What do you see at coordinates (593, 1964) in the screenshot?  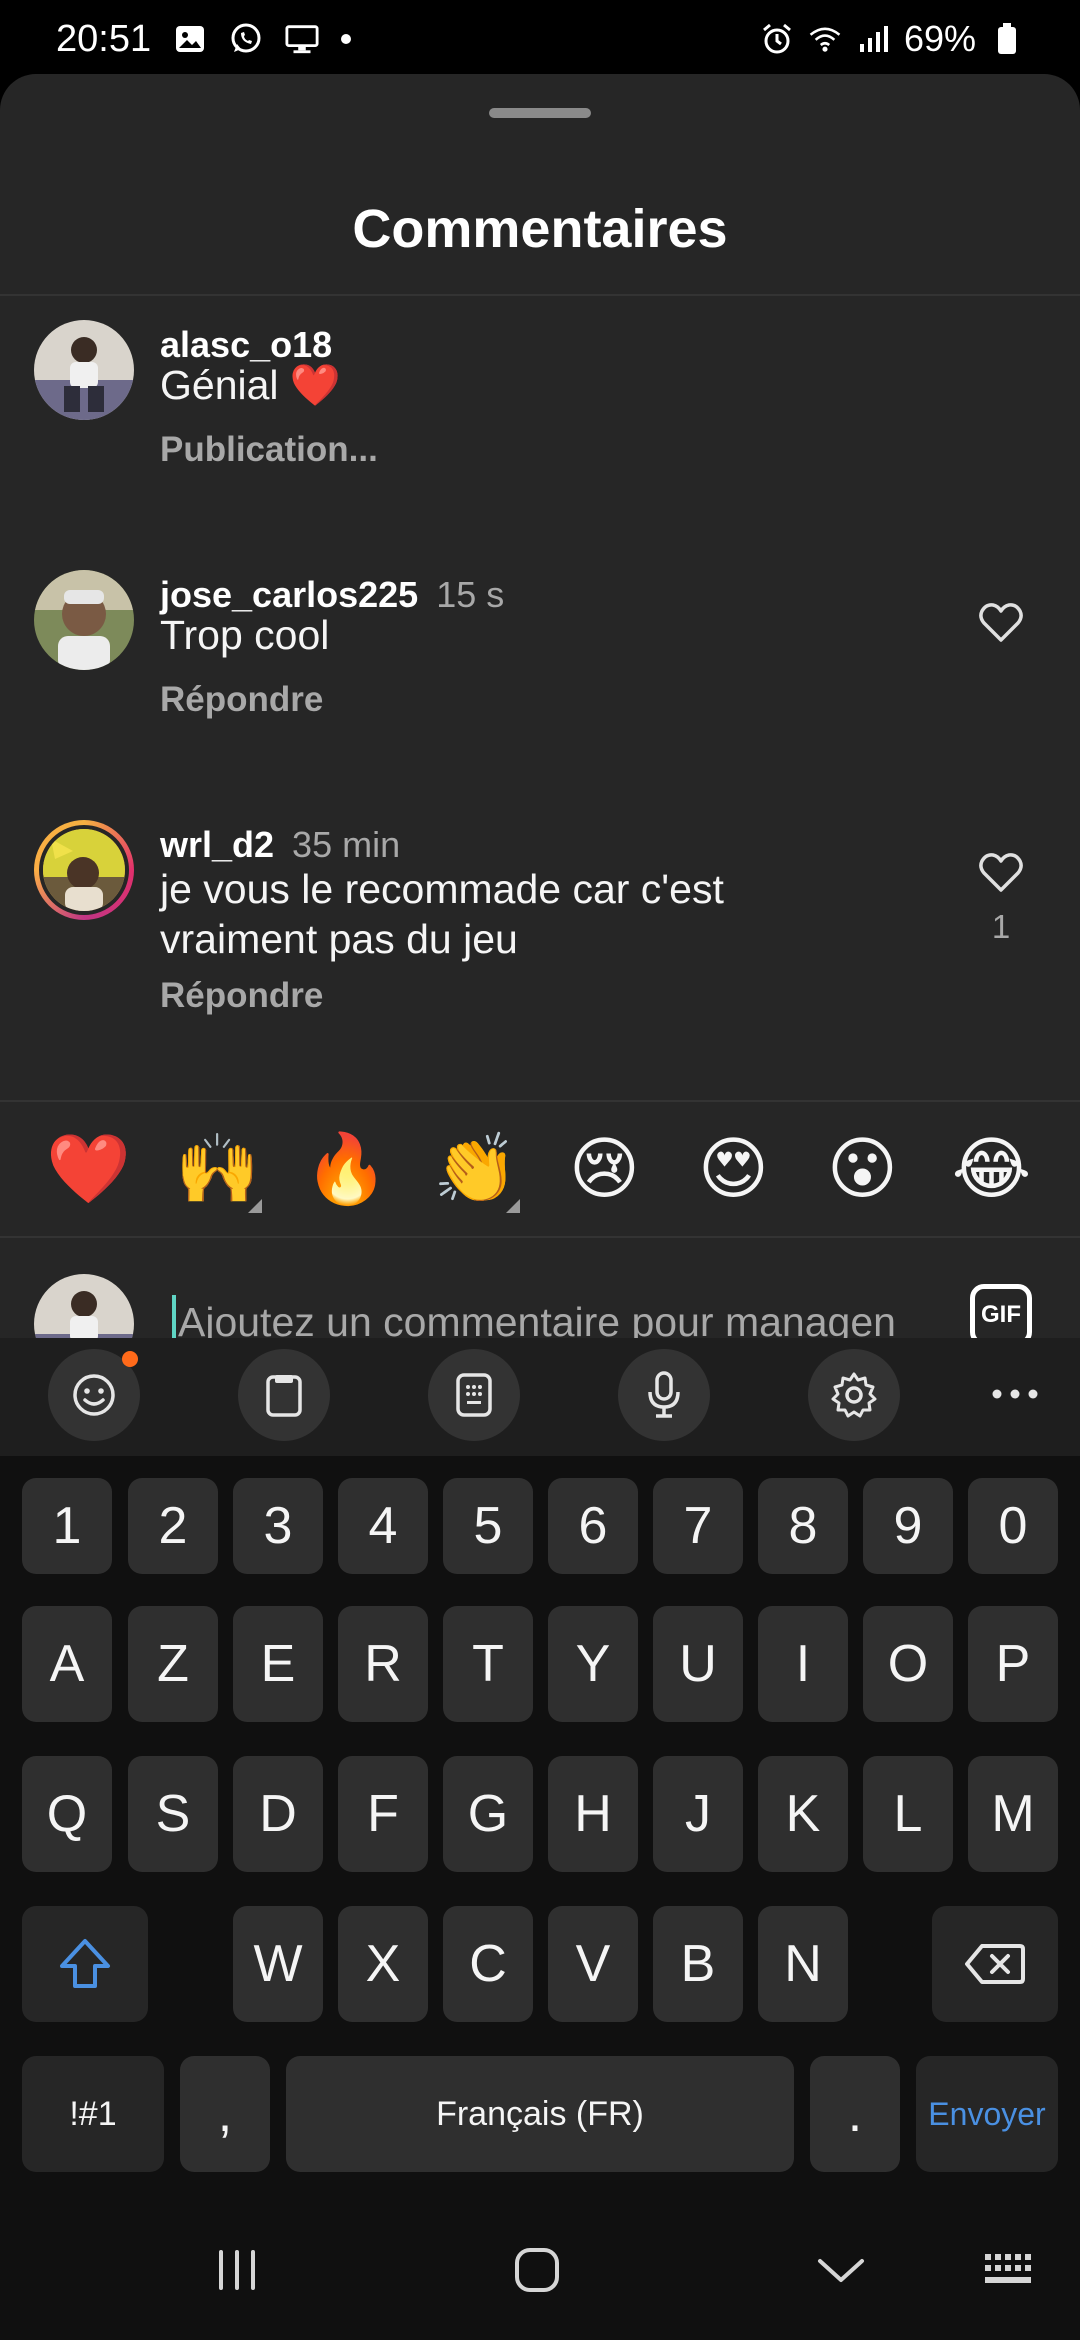 I see `key-v: V` at bounding box center [593, 1964].